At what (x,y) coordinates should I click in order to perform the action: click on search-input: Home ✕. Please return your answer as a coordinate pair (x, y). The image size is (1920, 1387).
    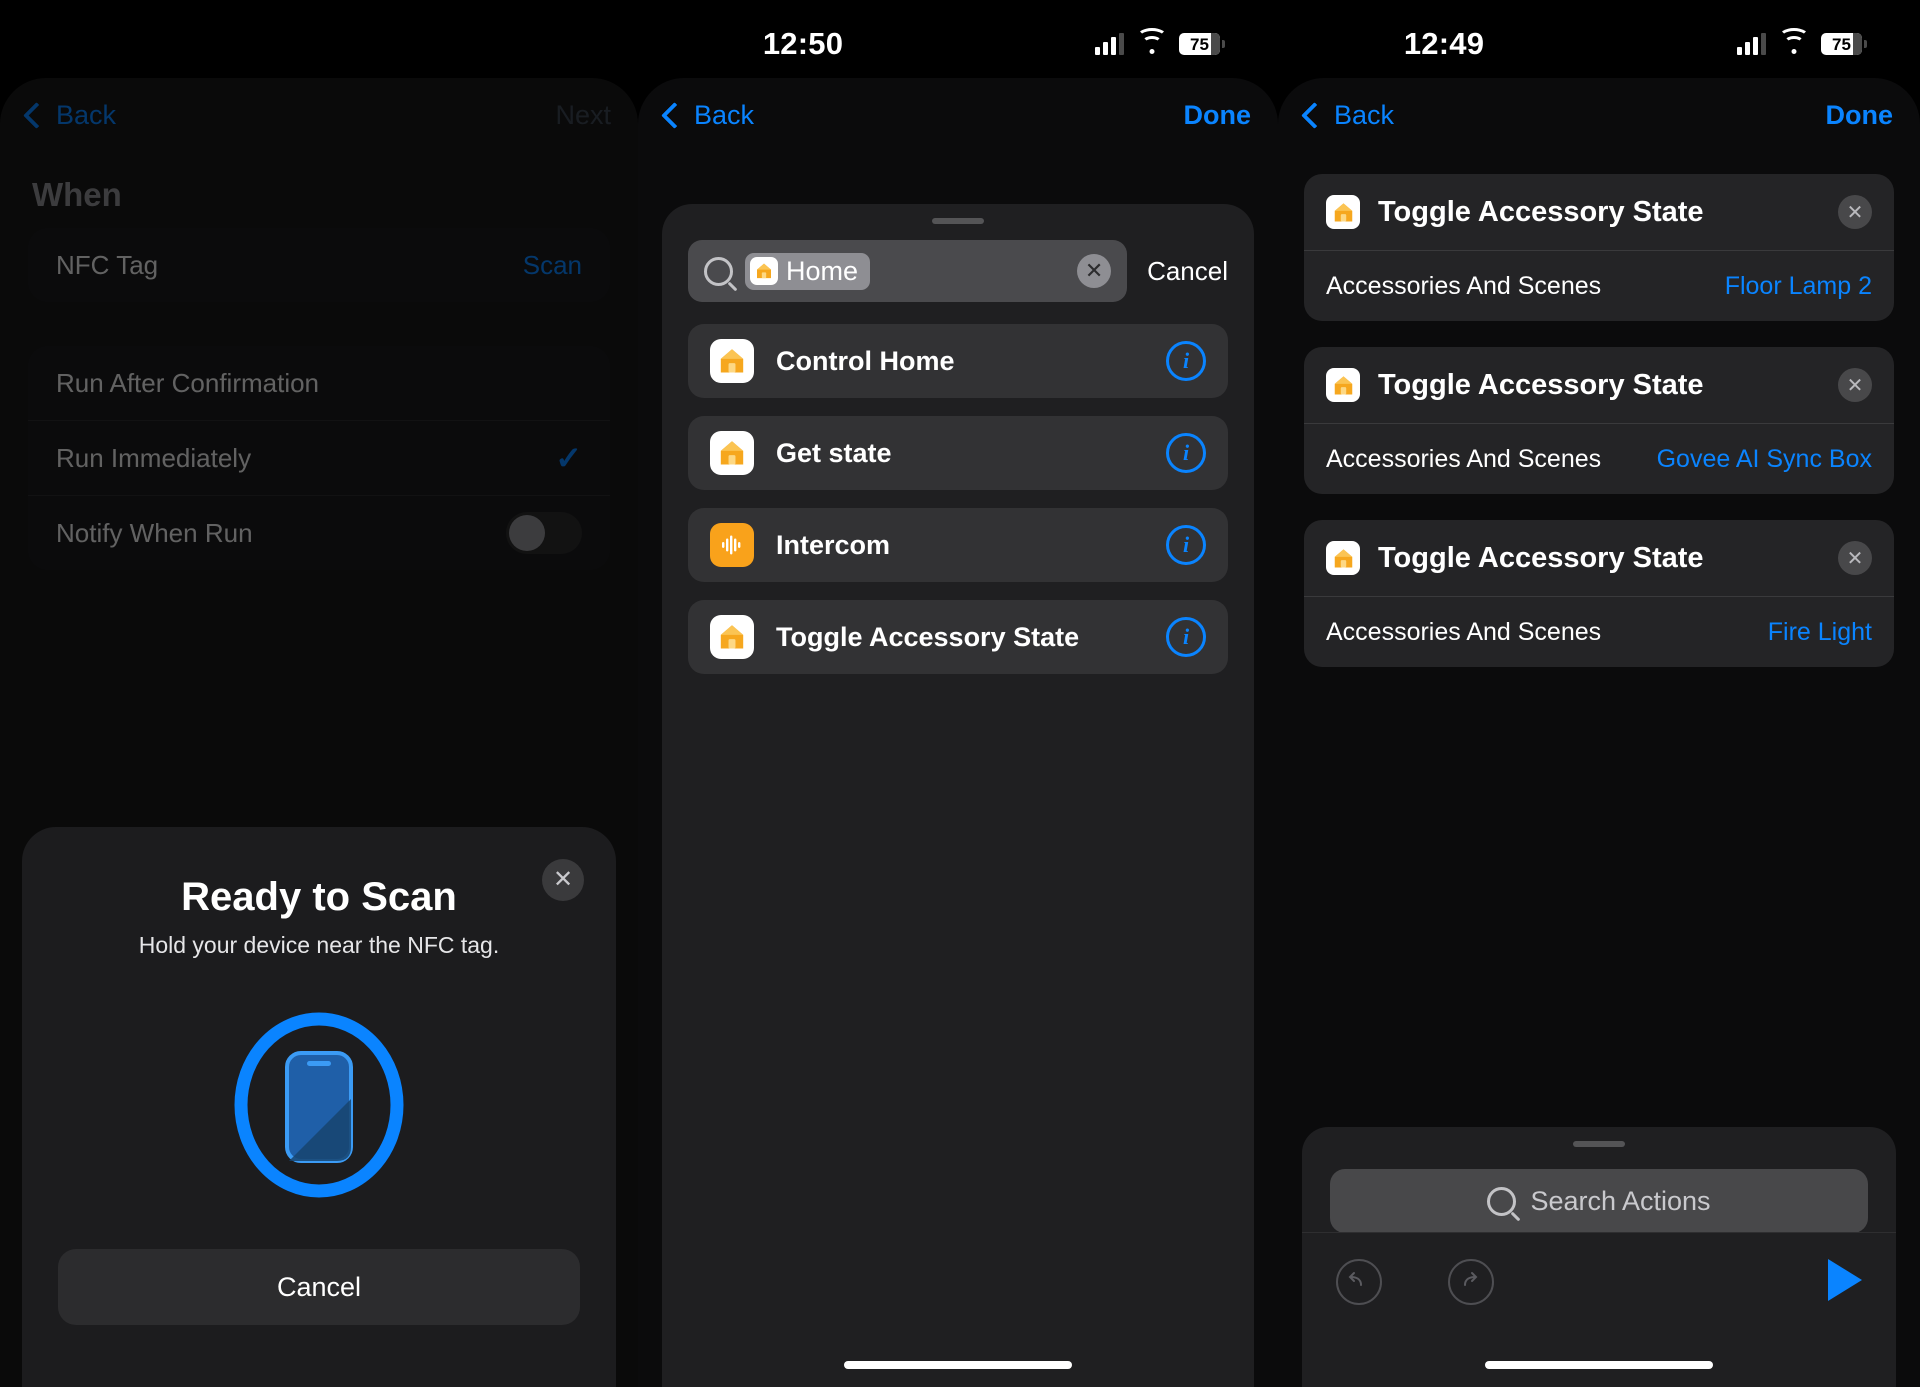
    Looking at the image, I should click on (908, 271).